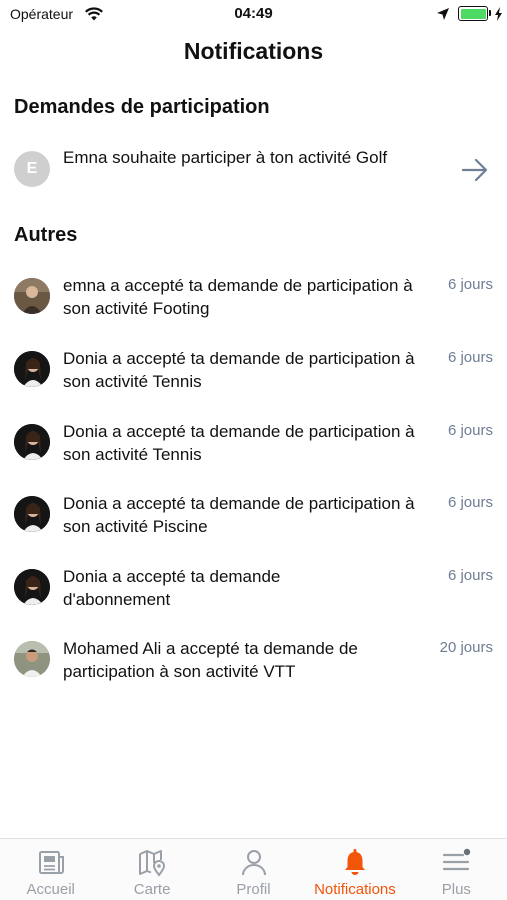  Describe the element at coordinates (253, 863) in the screenshot. I see `profile-icon` at that location.